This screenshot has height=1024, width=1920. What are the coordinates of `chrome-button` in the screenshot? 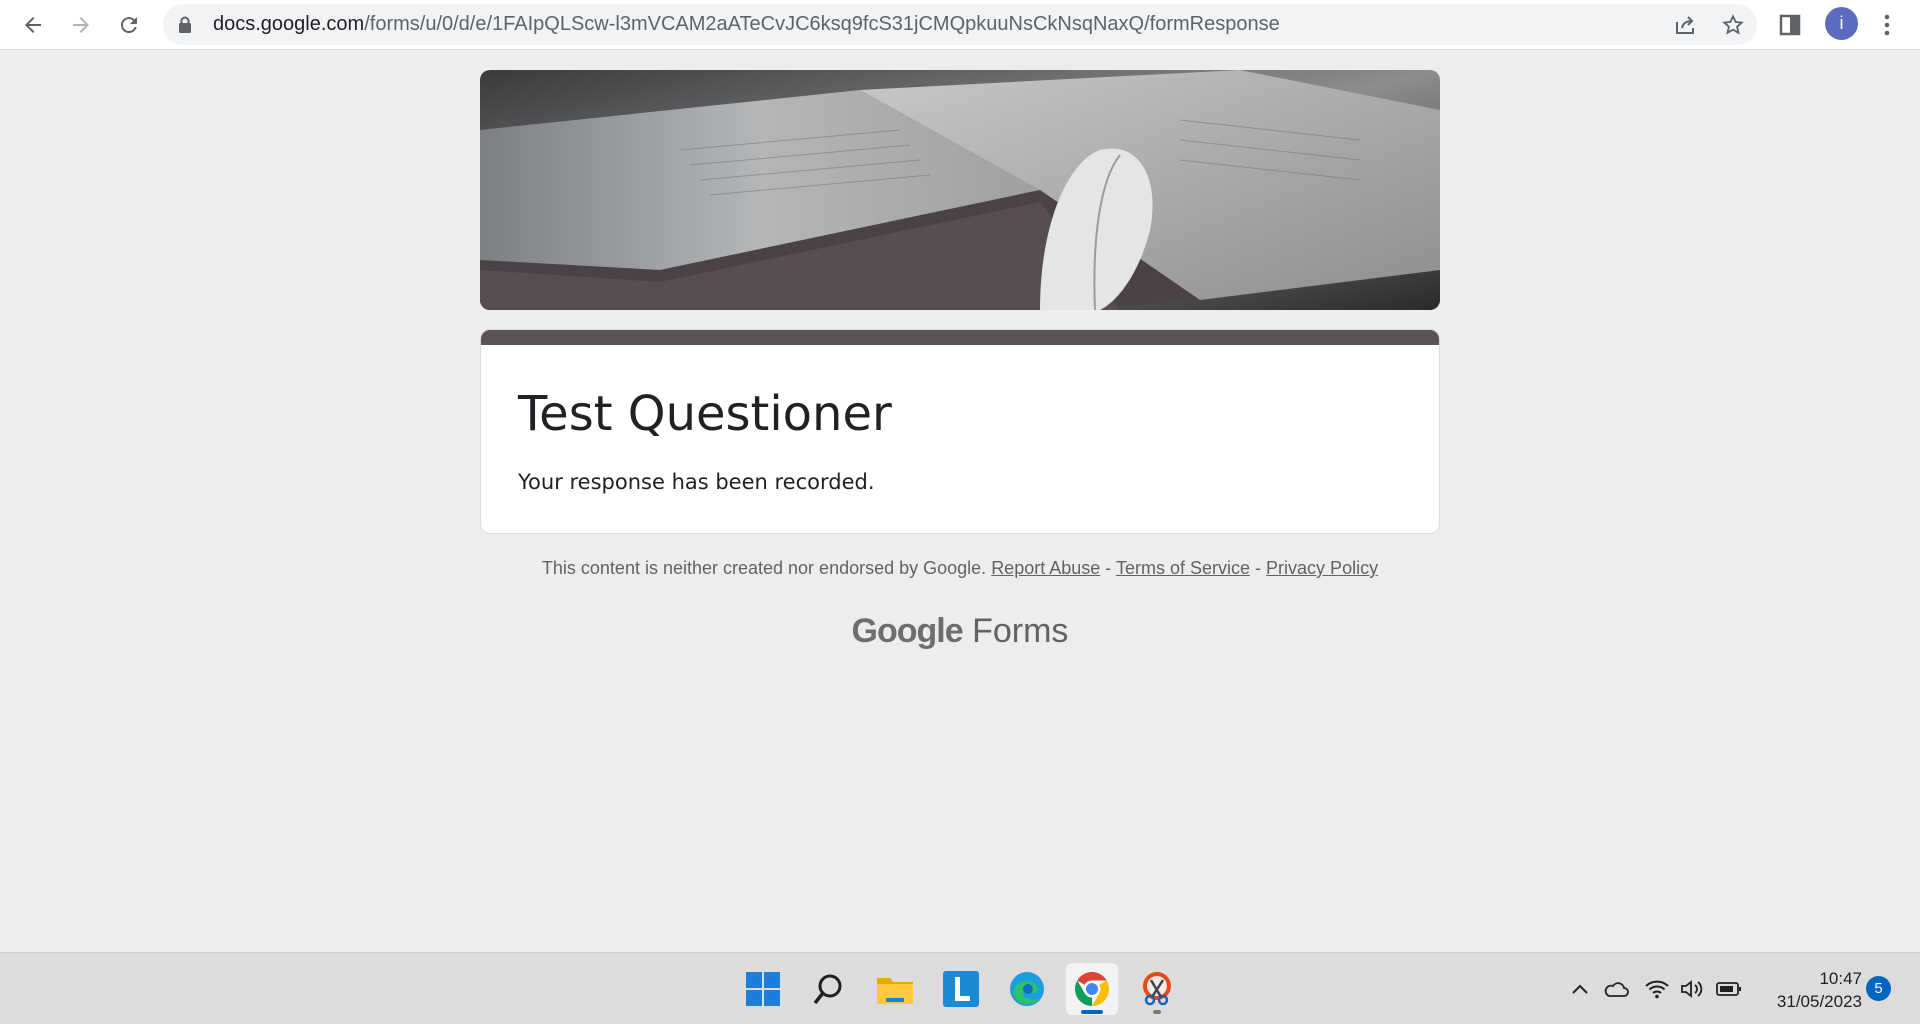 It's located at (1092, 989).